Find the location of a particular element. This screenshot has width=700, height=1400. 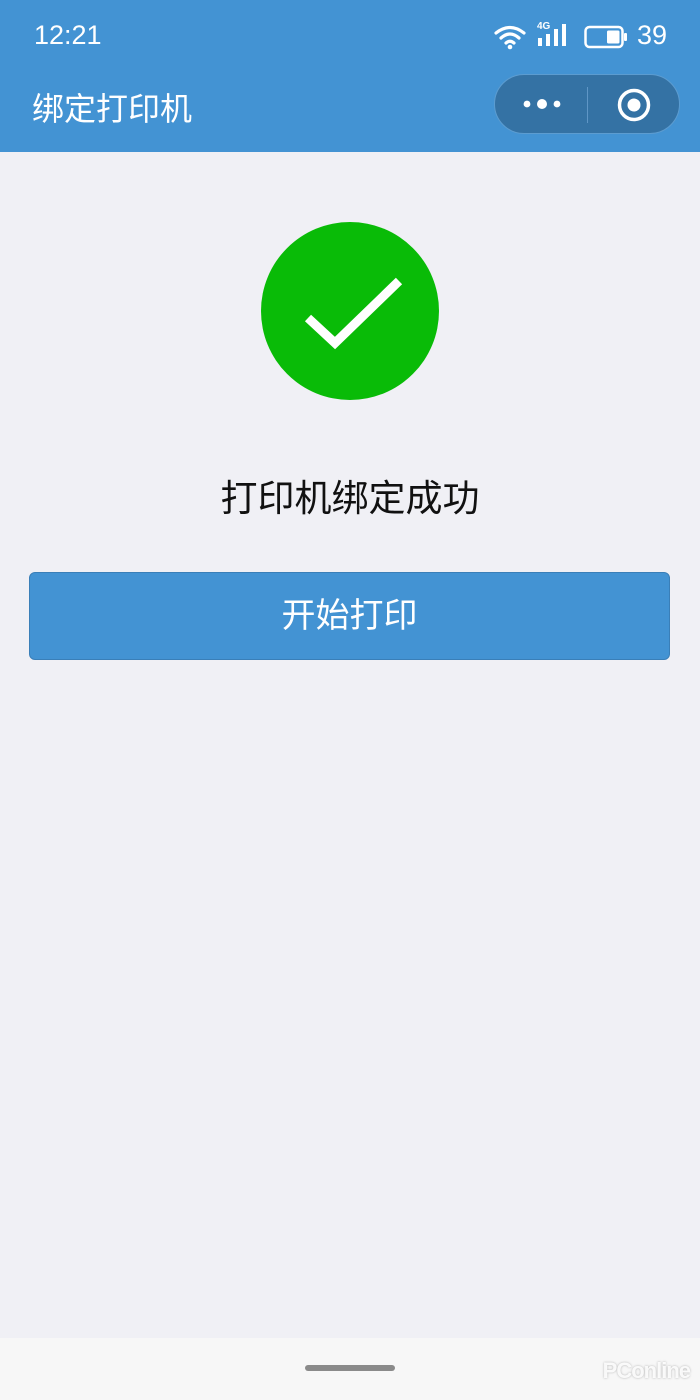

signal-icon is located at coordinates (552, 35).